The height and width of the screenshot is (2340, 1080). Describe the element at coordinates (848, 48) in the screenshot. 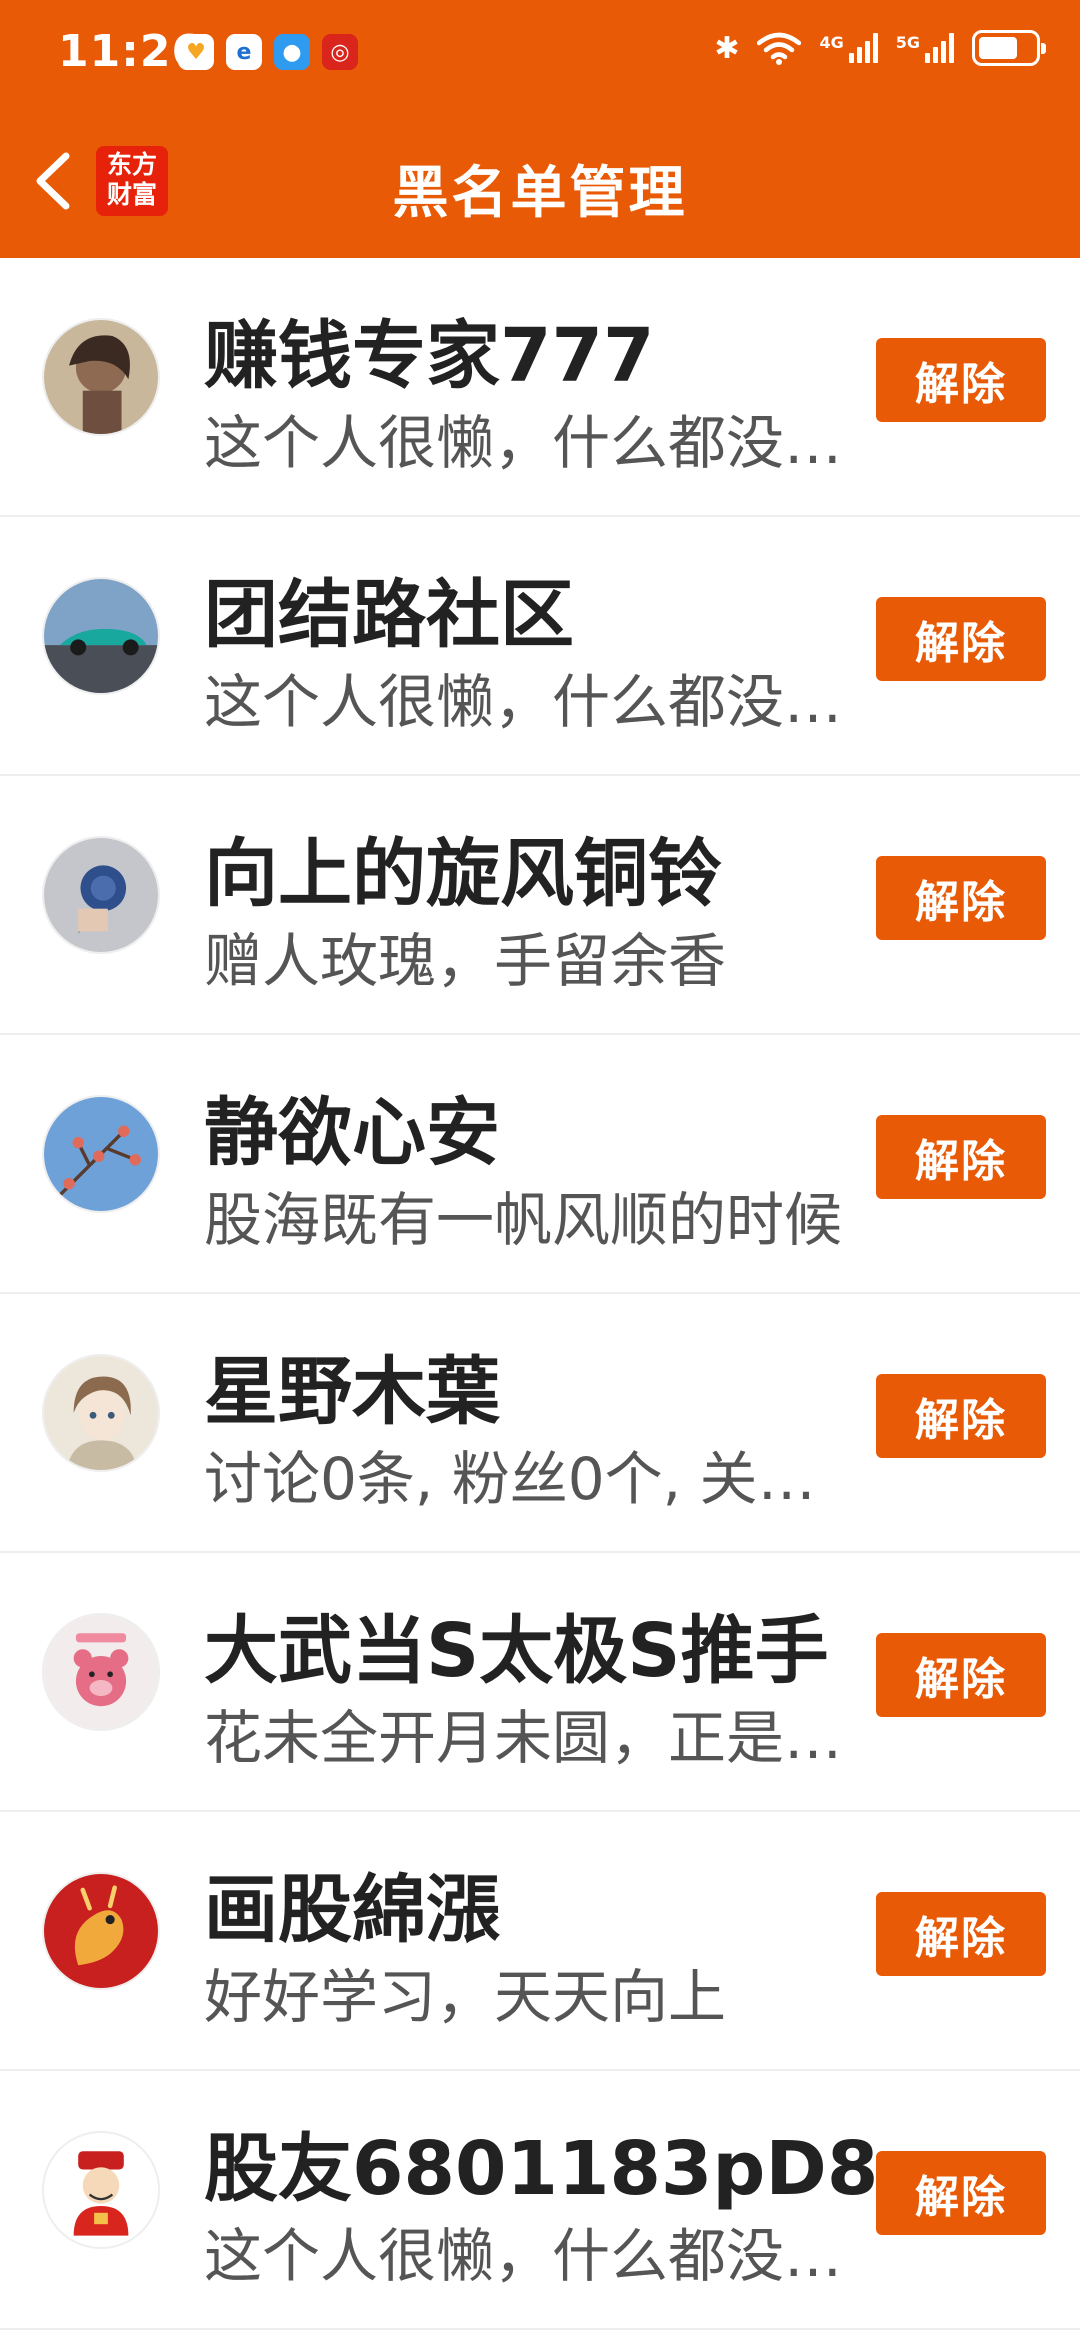

I see `signal-4g-icon: 4G` at that location.